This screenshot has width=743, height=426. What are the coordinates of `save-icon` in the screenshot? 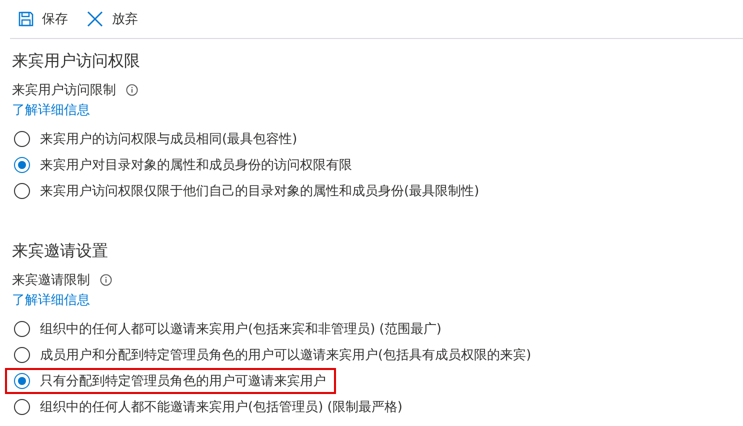 It's located at (26, 19).